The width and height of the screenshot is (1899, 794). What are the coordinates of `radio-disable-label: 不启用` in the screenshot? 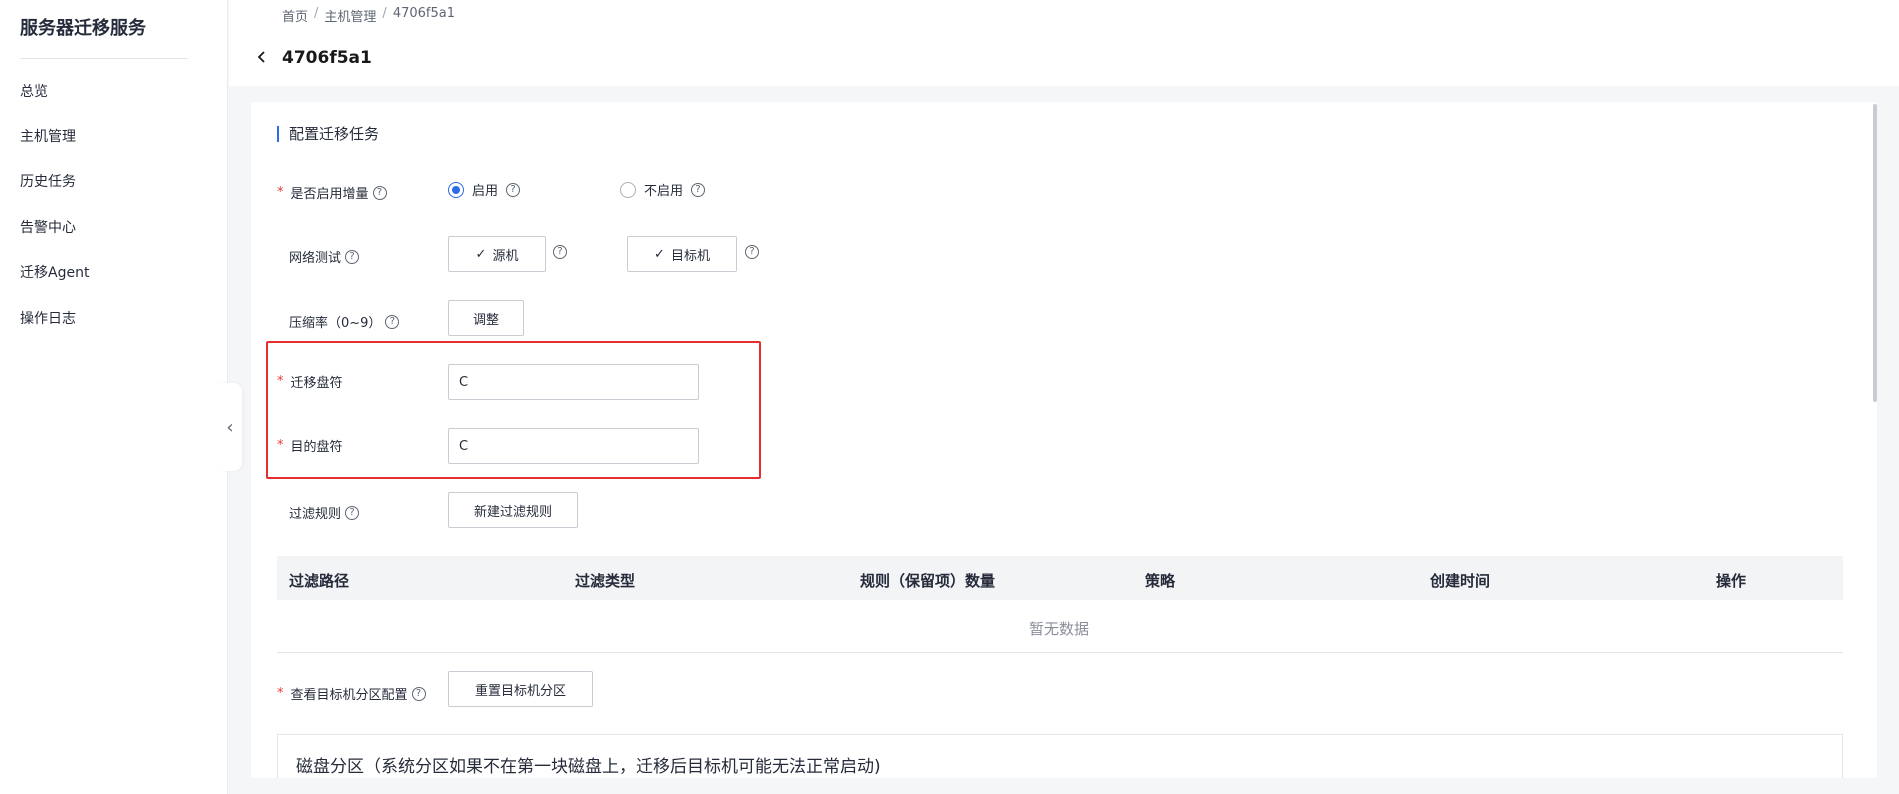 It's located at (664, 191).